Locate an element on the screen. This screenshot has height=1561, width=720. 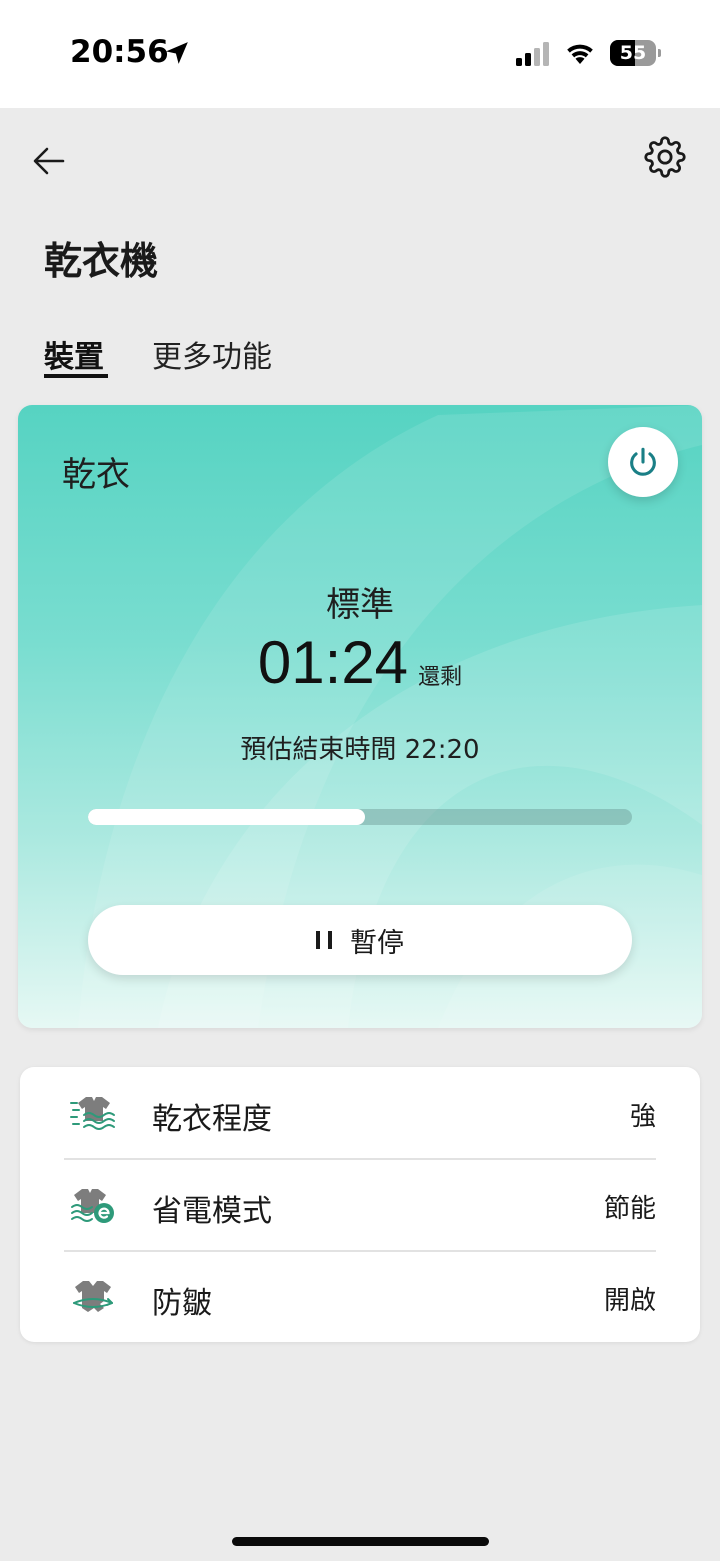
battery-level: 55 is located at coordinates (633, 53).